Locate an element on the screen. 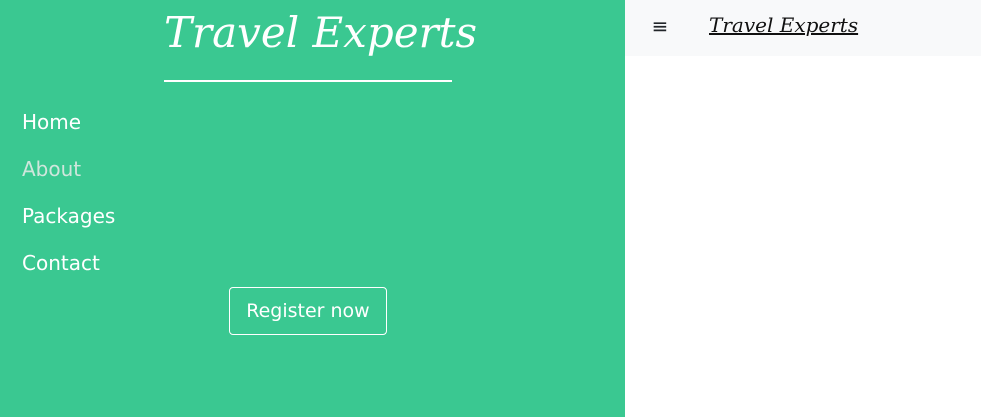 Image resolution: width=981 pixels, height=417 pixels. nav-item-packages: Packages is located at coordinates (68, 221).